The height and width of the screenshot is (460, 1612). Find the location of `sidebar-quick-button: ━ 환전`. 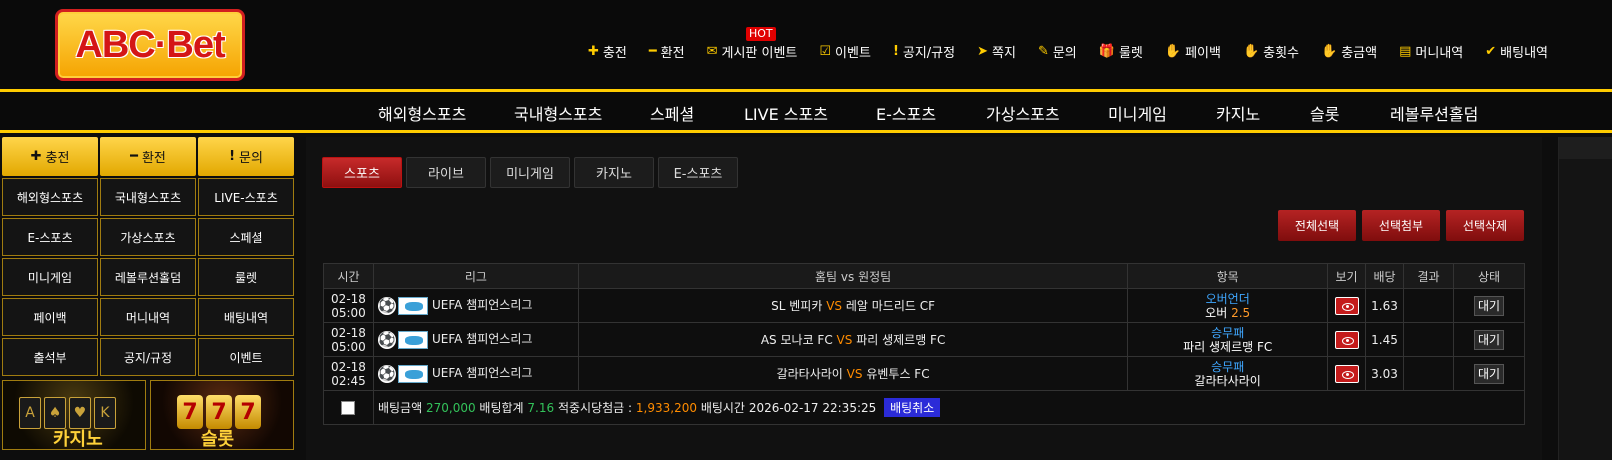

sidebar-quick-button: ━ 환전 is located at coordinates (148, 156).